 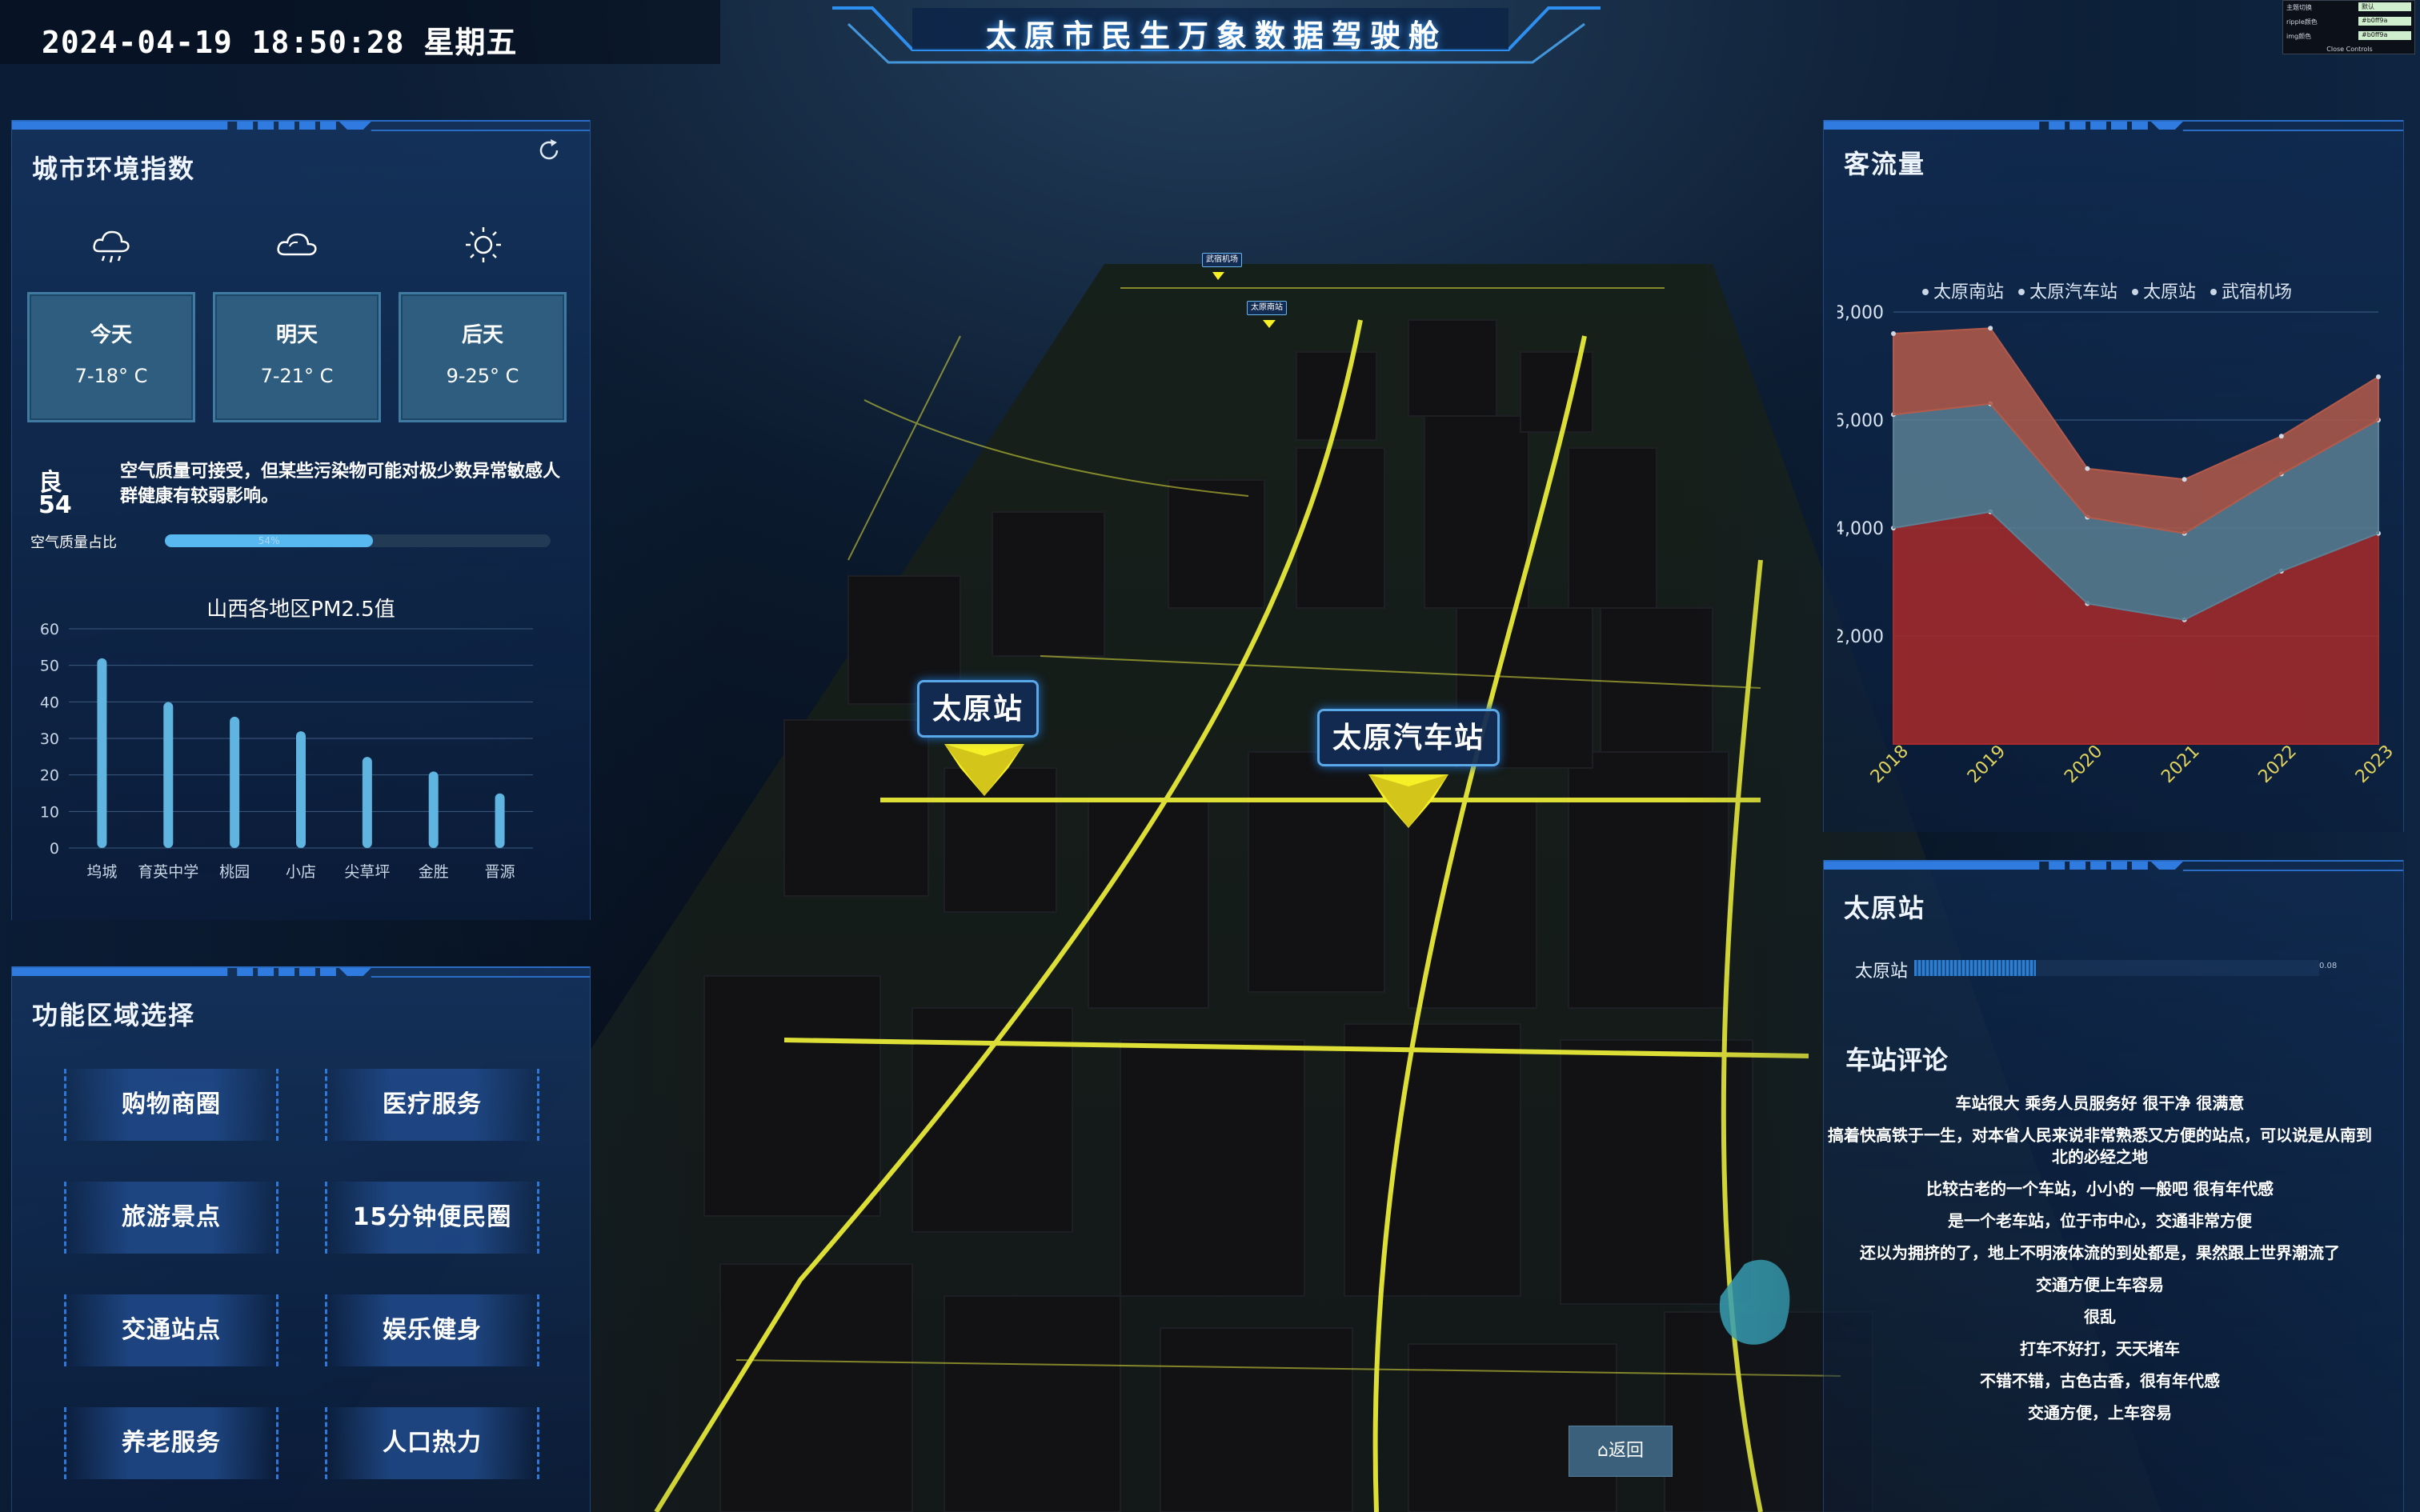 I want to click on datetime-display: 2024-04-19 18:50:28 星期五, so click(x=280, y=42).